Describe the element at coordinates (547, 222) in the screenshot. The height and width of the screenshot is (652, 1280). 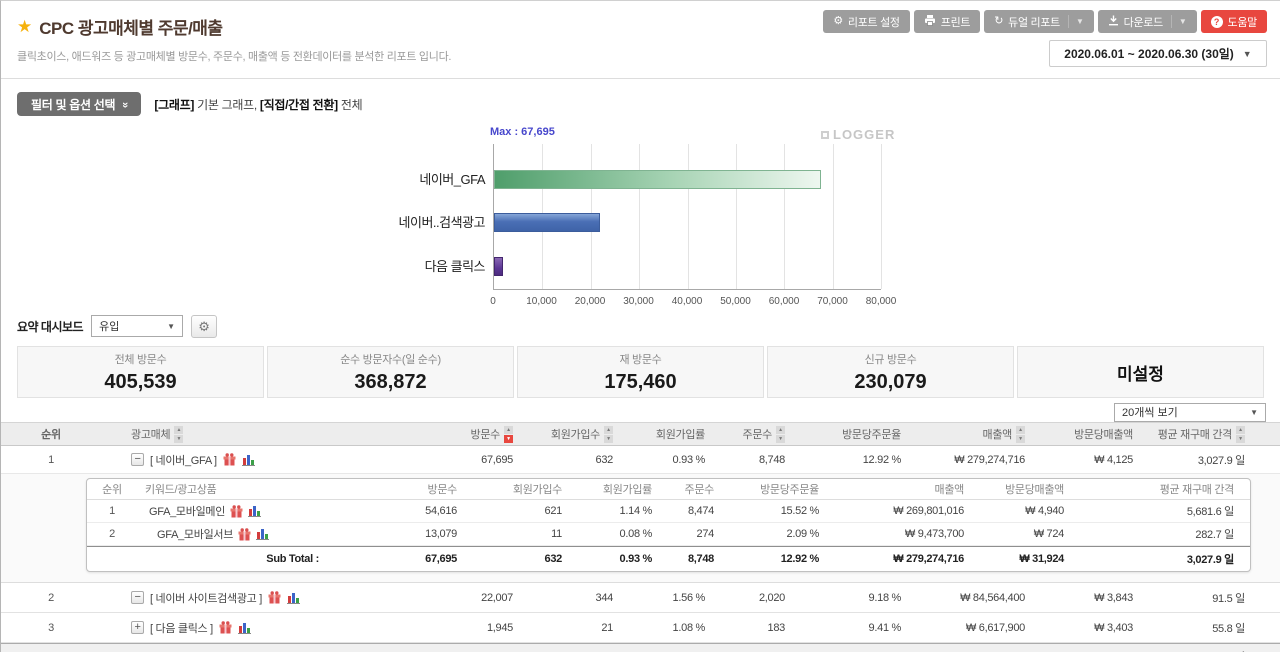
I see `bar-naver-search` at that location.